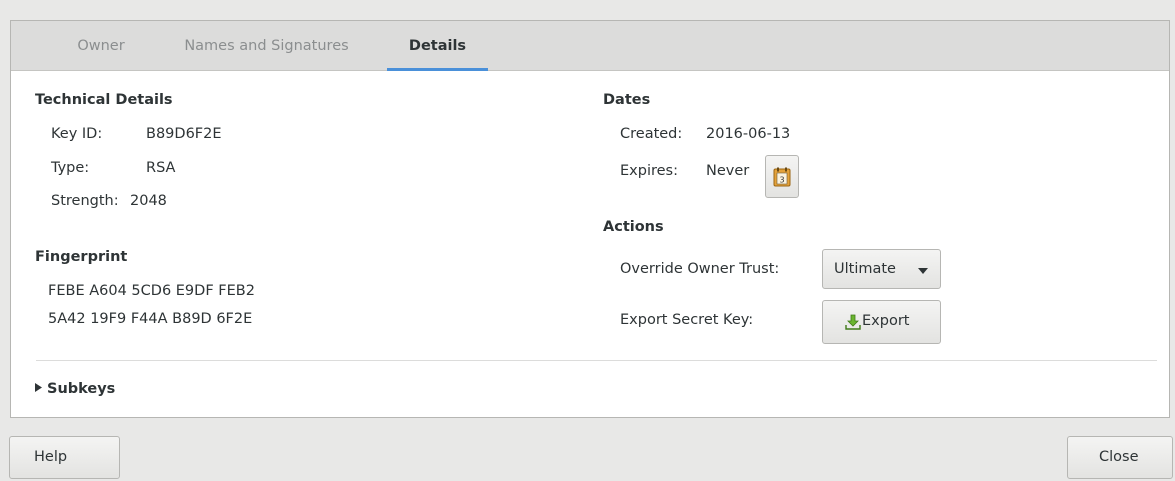 The width and height of the screenshot is (1175, 481). Describe the element at coordinates (886, 321) in the screenshot. I see `export-button-label: Export` at that location.